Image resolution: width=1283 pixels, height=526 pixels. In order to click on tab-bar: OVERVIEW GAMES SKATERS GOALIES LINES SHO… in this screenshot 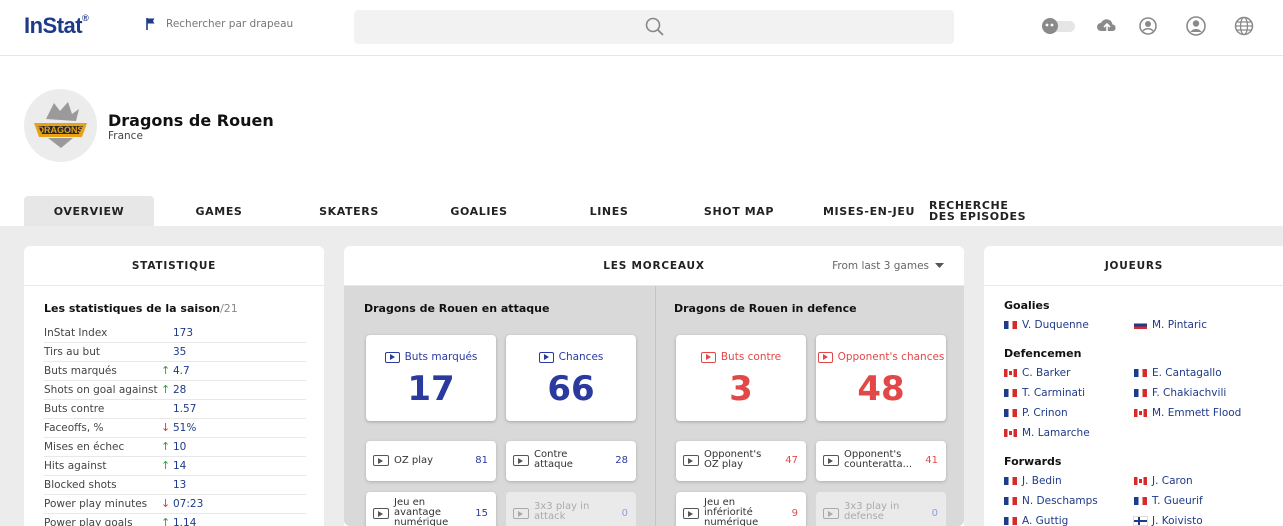, I will do `click(653, 211)`.